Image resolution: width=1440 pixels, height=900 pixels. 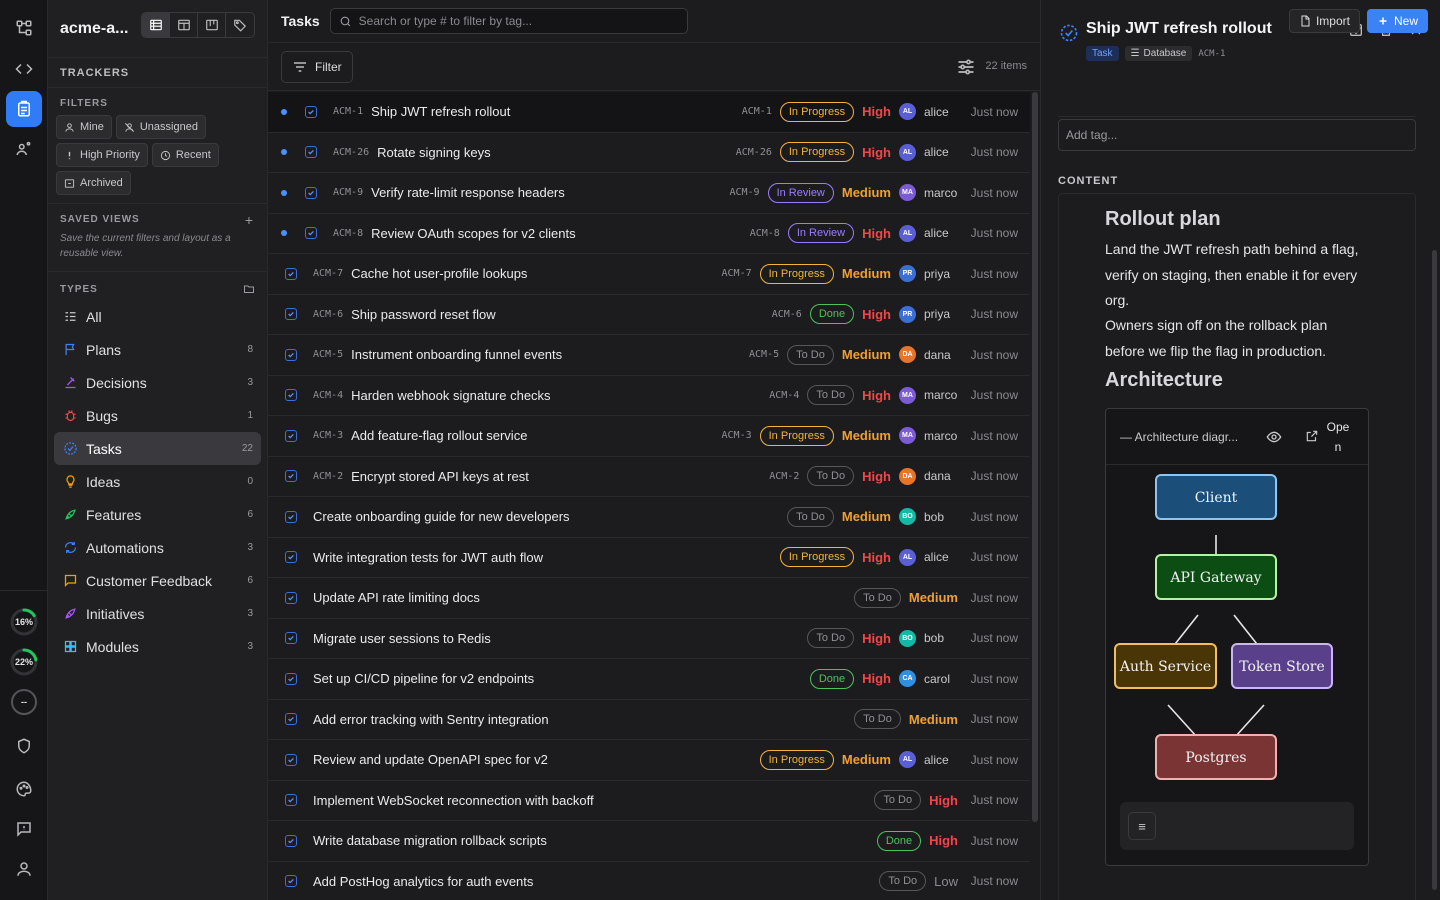 What do you see at coordinates (1216, 757) in the screenshot?
I see `diagram-node-postgres: Postgres` at bounding box center [1216, 757].